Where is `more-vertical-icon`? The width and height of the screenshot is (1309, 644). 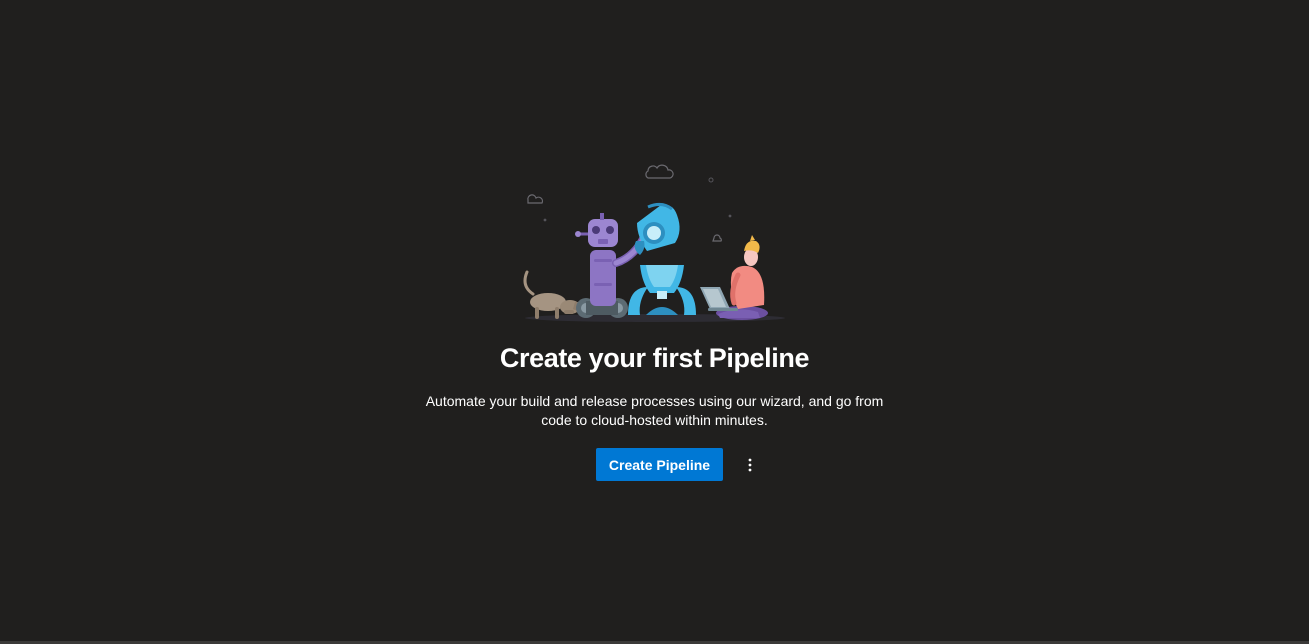
more-vertical-icon is located at coordinates (750, 464).